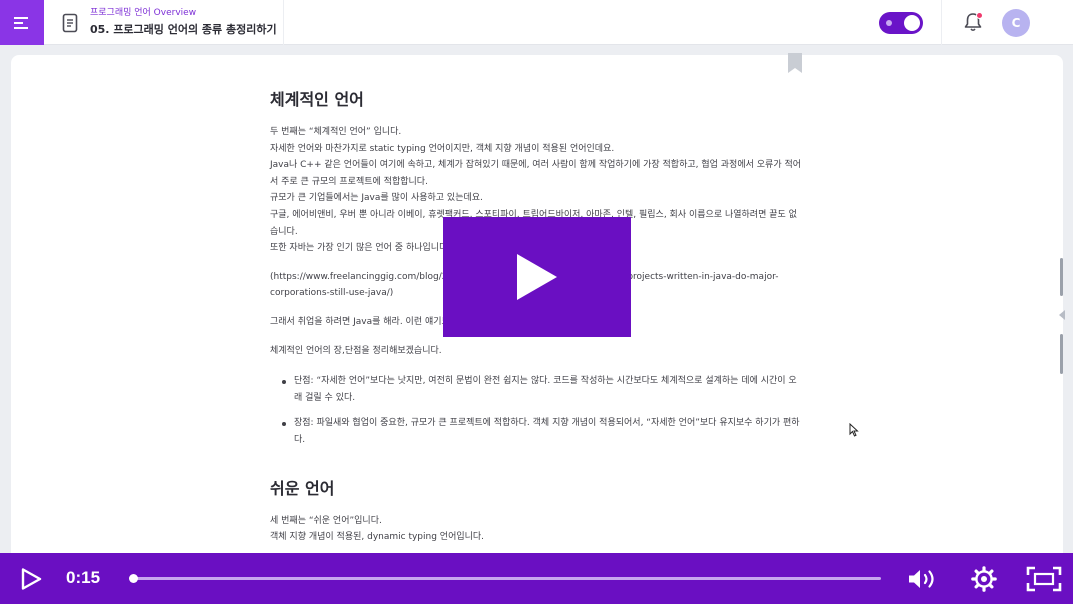  I want to click on video-control-bar: 0:15, so click(536, 578).